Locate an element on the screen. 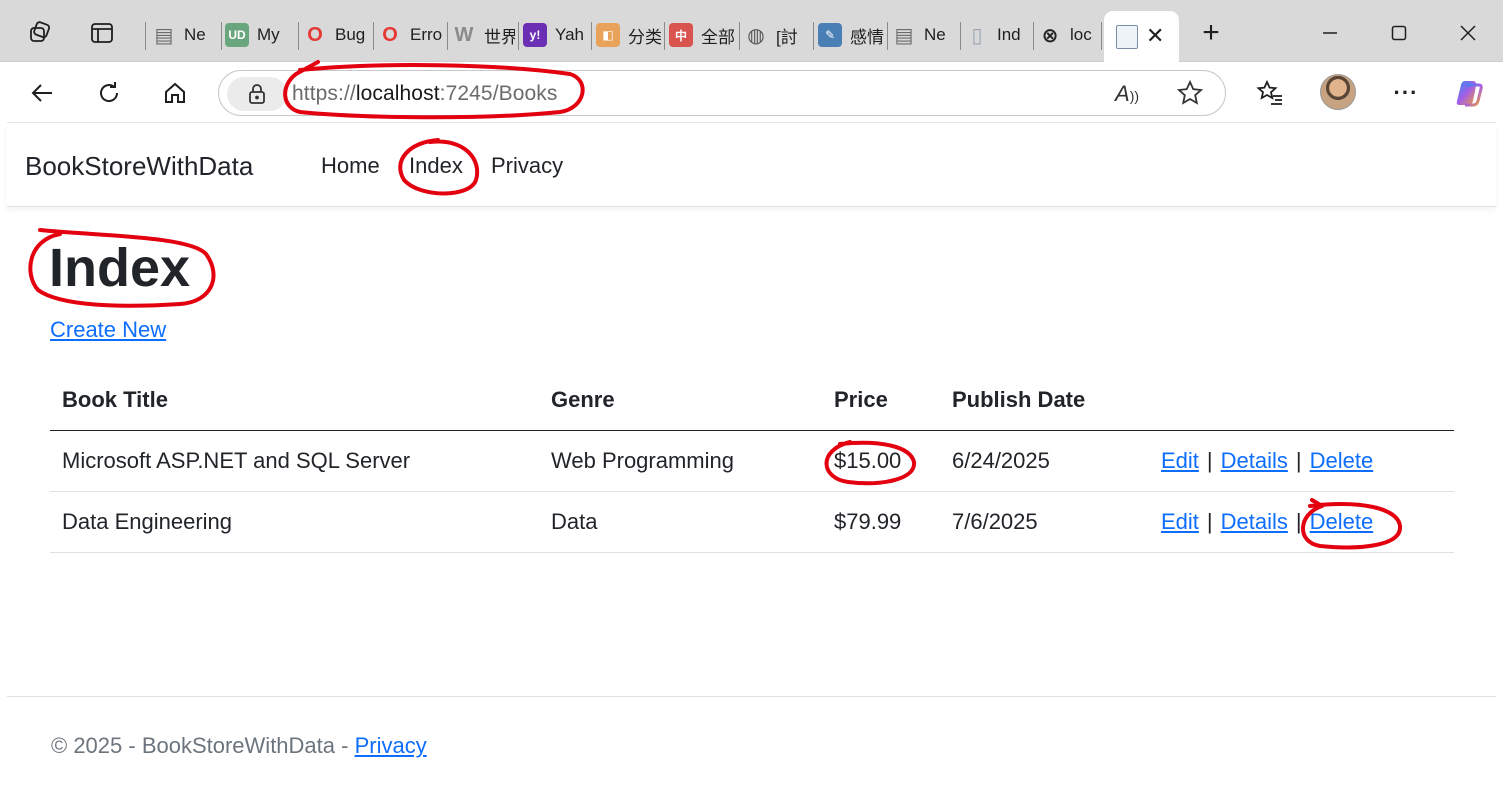 Image resolution: width=1503 pixels, height=792 pixels. profile-avatar is located at coordinates (1338, 92).